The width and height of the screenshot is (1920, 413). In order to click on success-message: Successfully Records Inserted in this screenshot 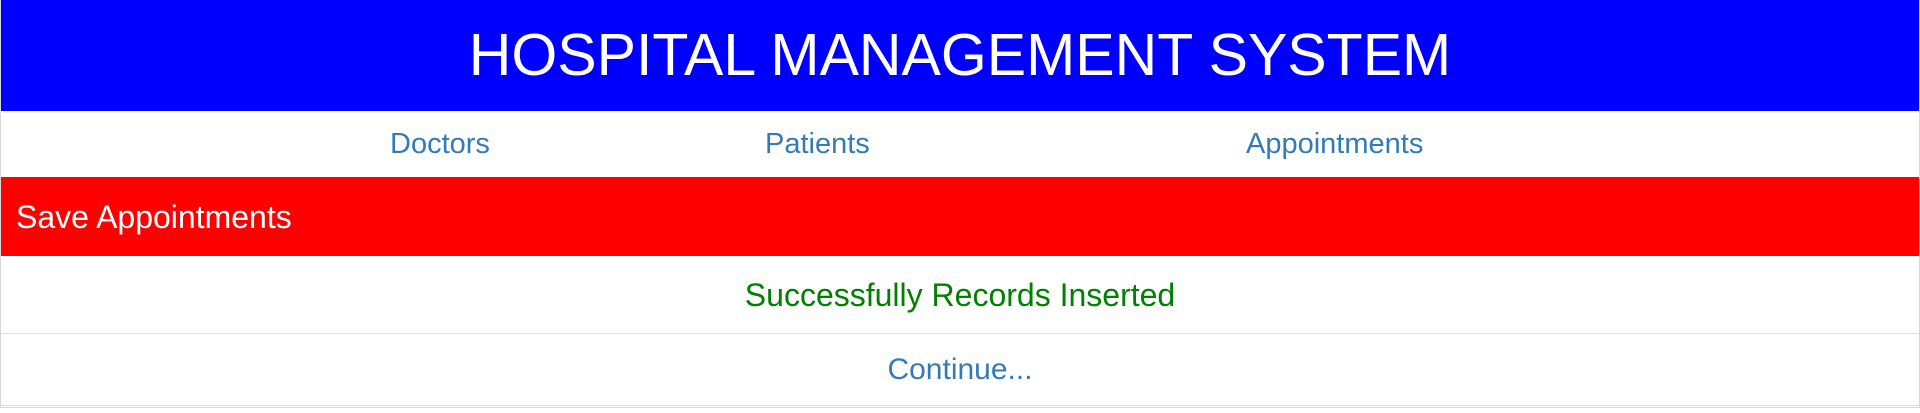, I will do `click(960, 294)`.